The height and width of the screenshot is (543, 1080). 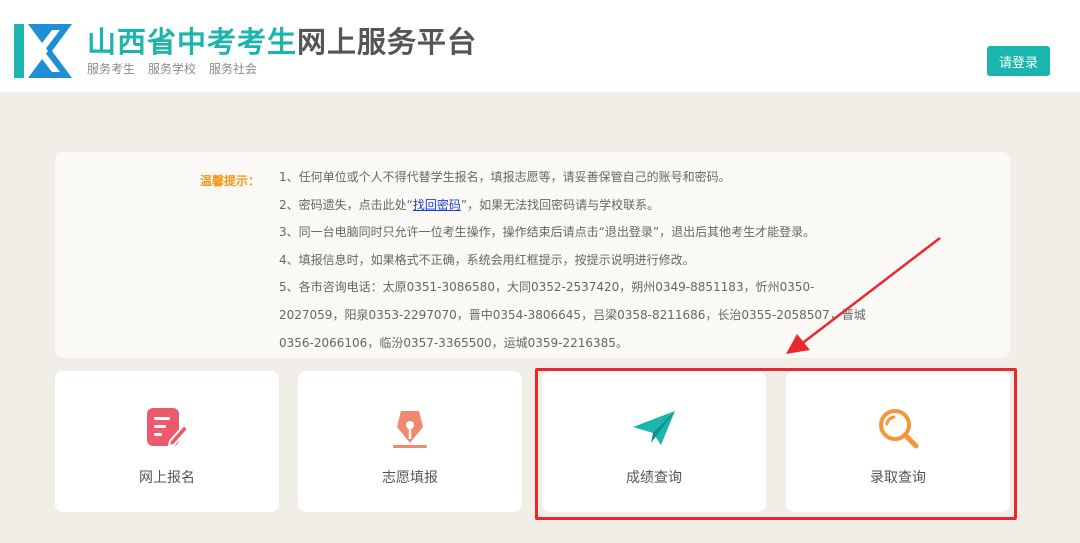 I want to click on form-pen-icon, so click(x=168, y=428).